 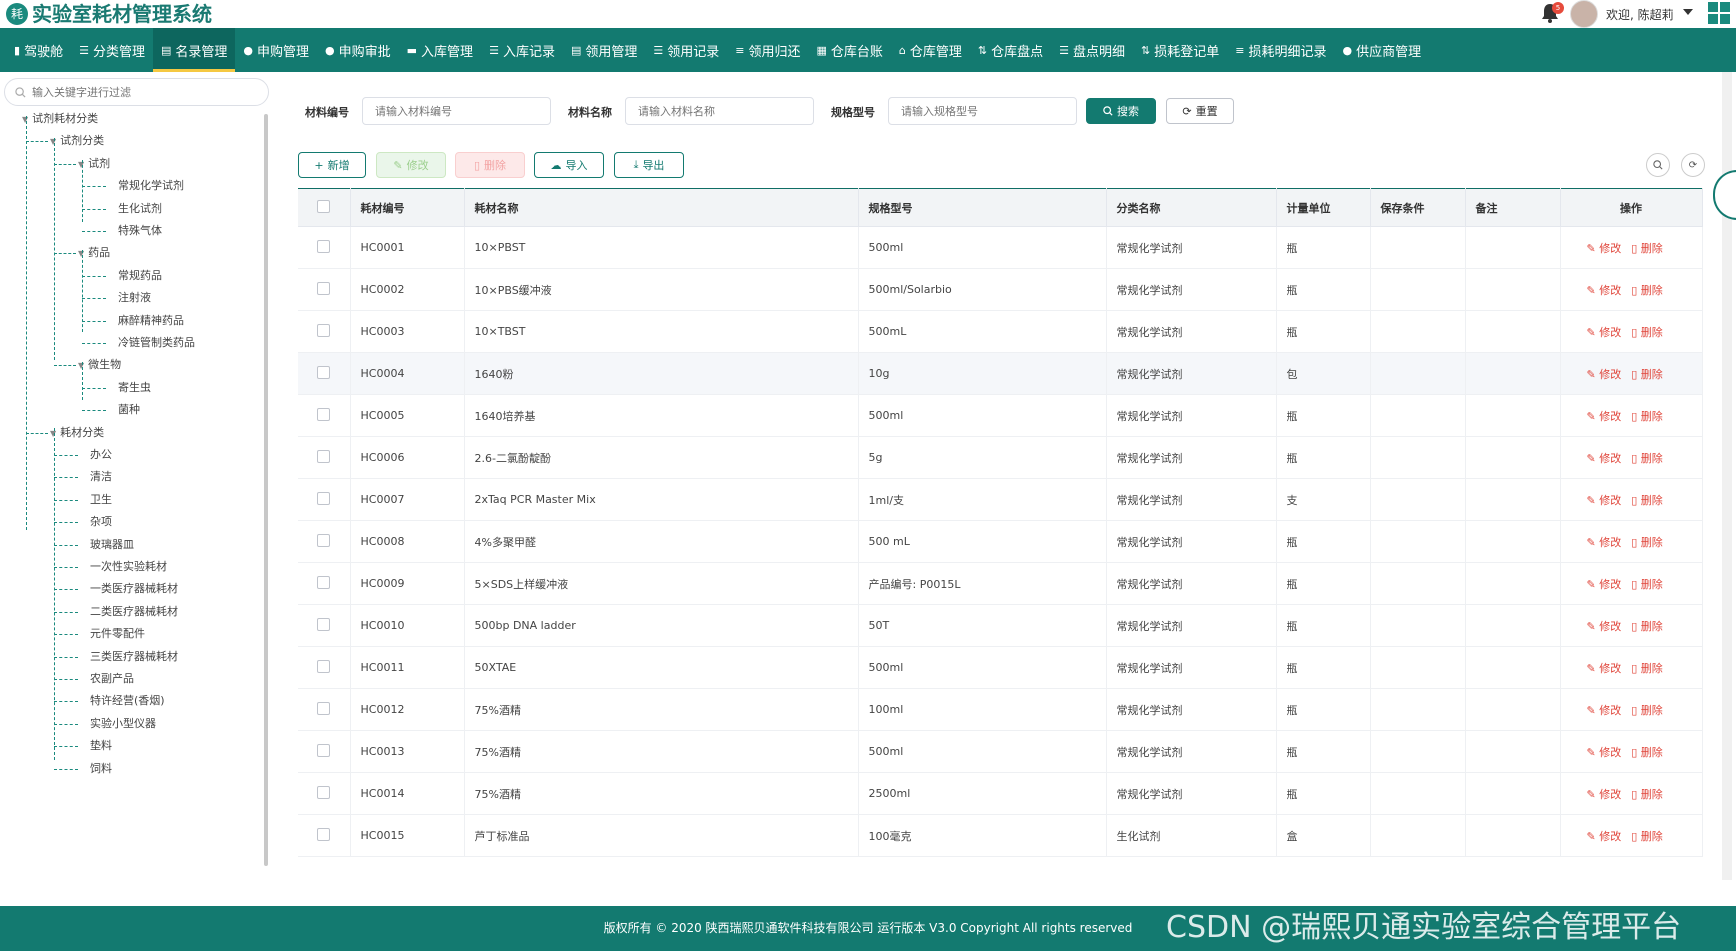 I want to click on nav-item-10: ▦ 仓库台账, so click(x=850, y=50).